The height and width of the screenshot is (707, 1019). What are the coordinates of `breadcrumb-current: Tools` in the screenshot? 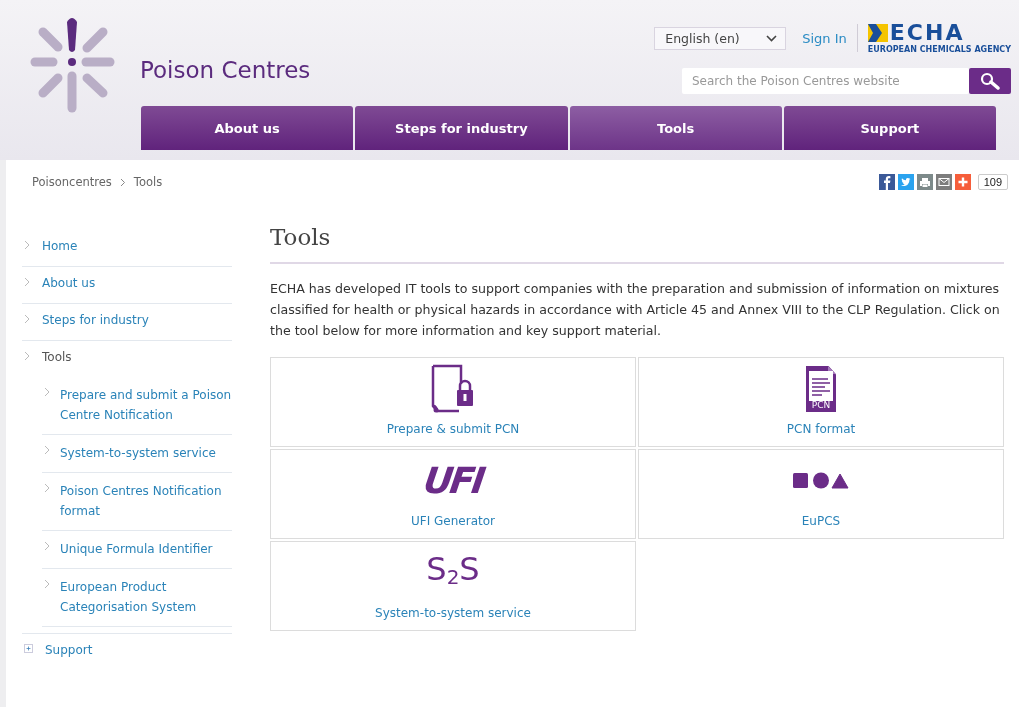 It's located at (148, 182).